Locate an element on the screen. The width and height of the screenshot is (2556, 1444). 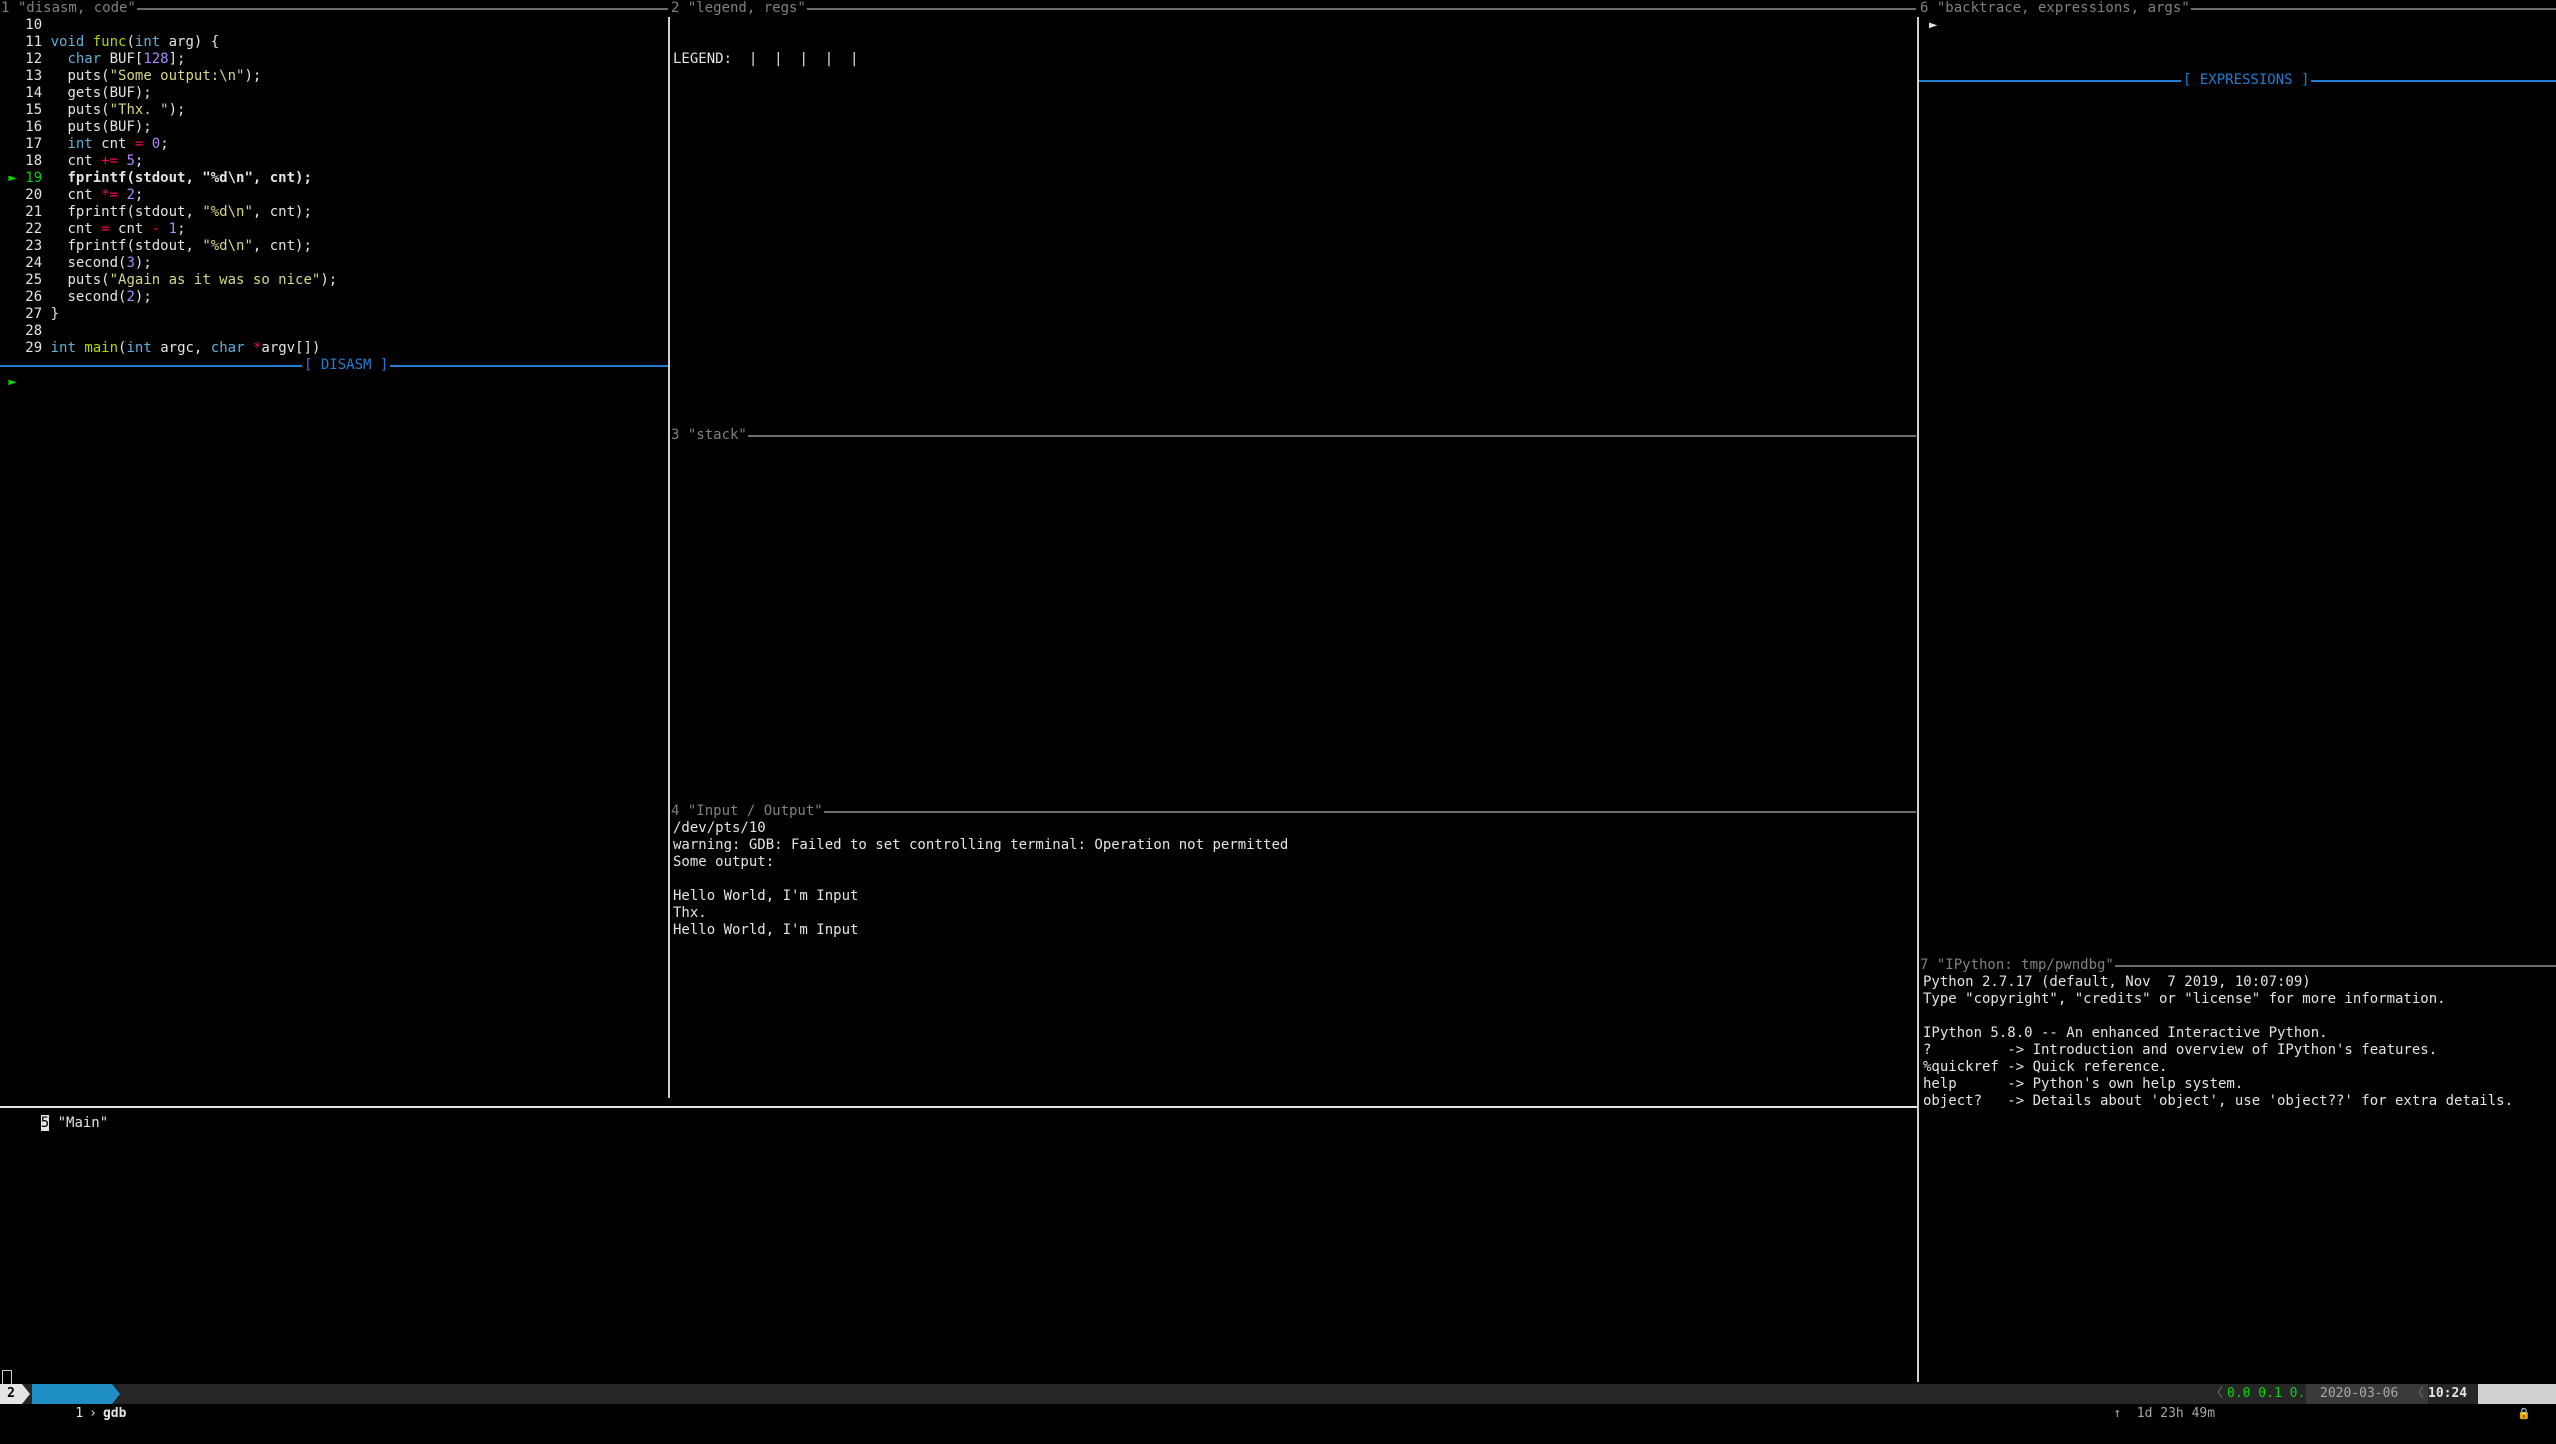
pane-legend-regs: 2 "legend, regs" LEGEND: | | | | | is located at coordinates (1293, 212).